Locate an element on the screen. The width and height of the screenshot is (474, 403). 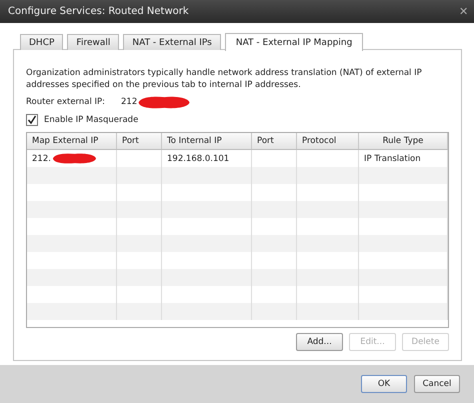
checkbox-label: Enable IP Masquerade is located at coordinates (91, 120).